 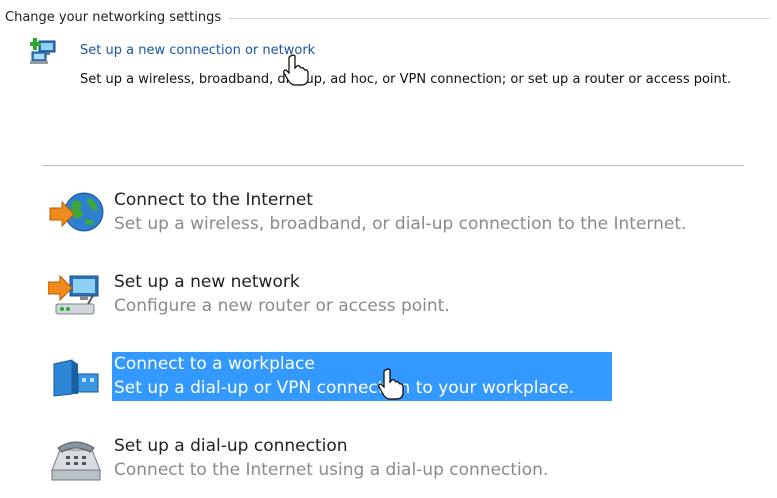 What do you see at coordinates (207, 282) in the screenshot?
I see `option-title: Set up a new network` at bounding box center [207, 282].